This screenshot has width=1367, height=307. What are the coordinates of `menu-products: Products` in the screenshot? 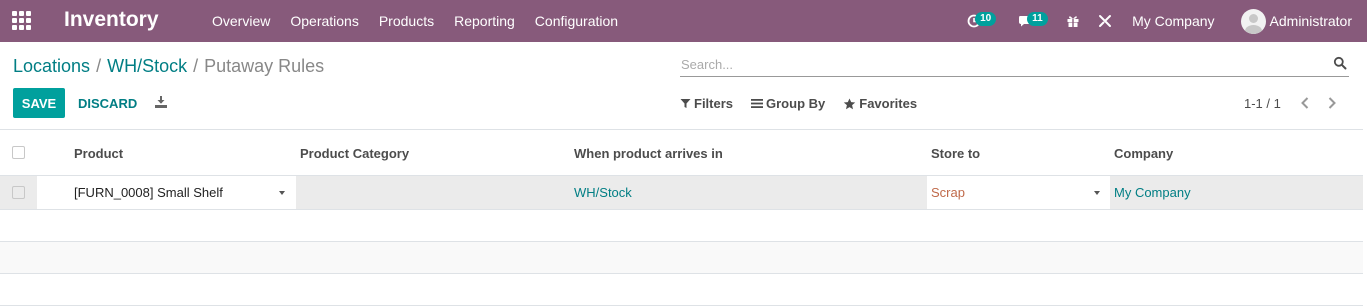 It's located at (406, 21).